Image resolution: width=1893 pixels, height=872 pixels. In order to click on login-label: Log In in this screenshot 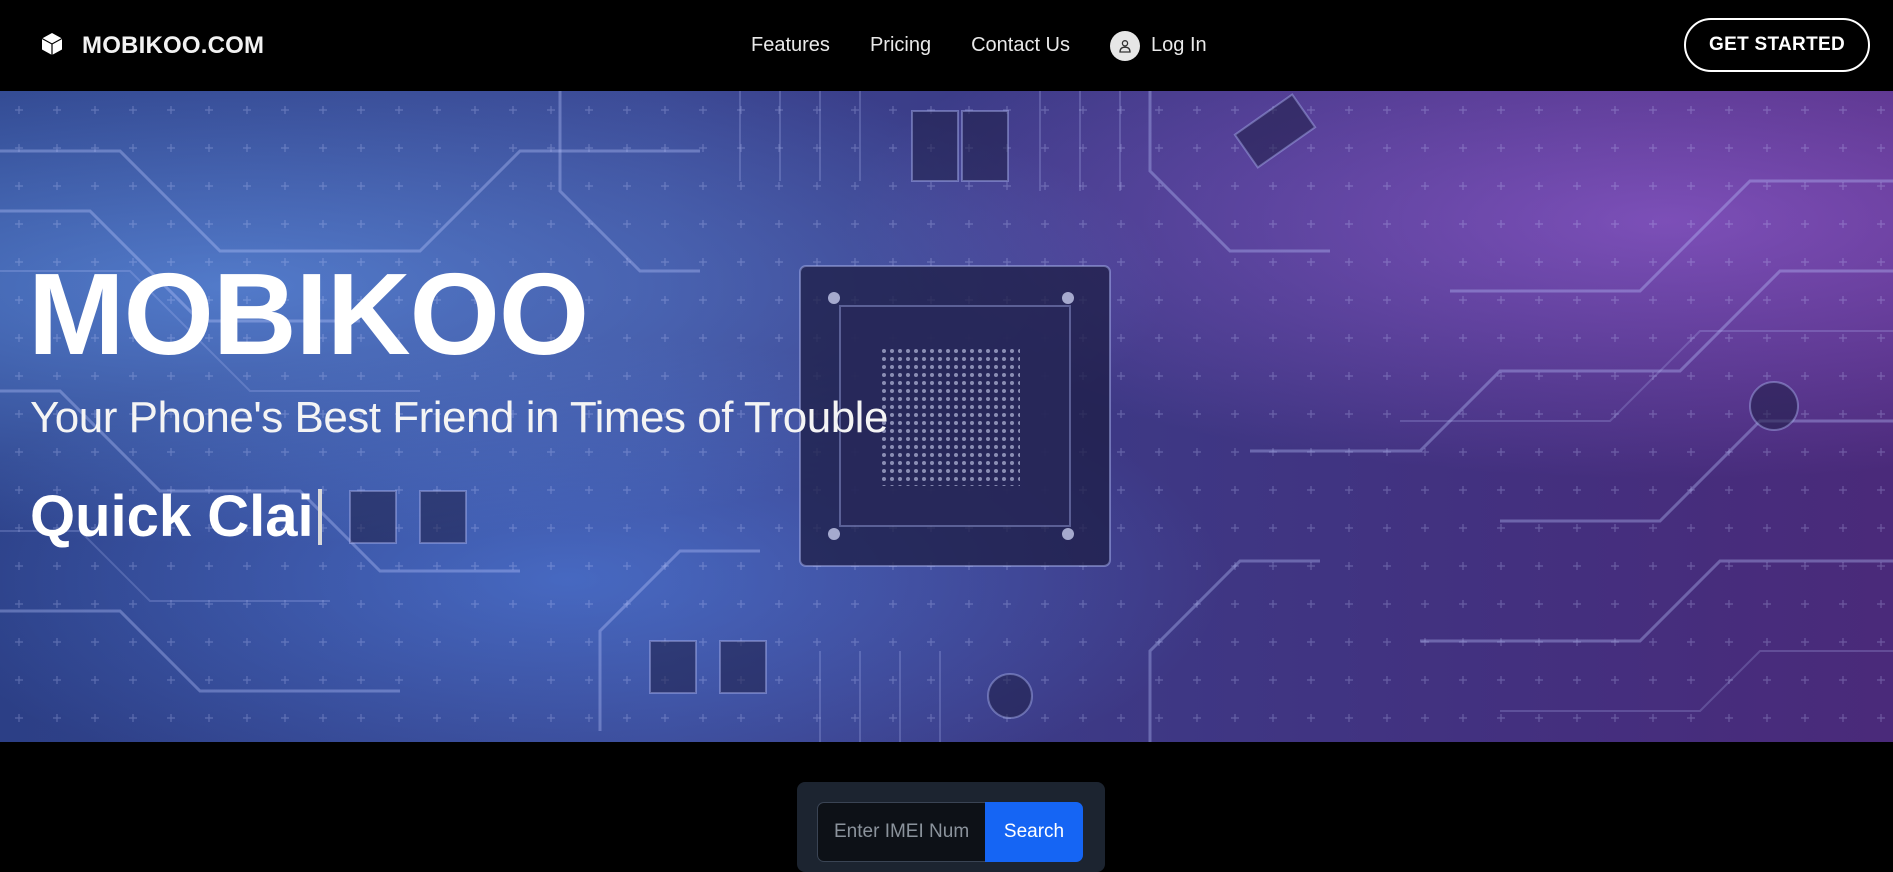, I will do `click(1179, 45)`.